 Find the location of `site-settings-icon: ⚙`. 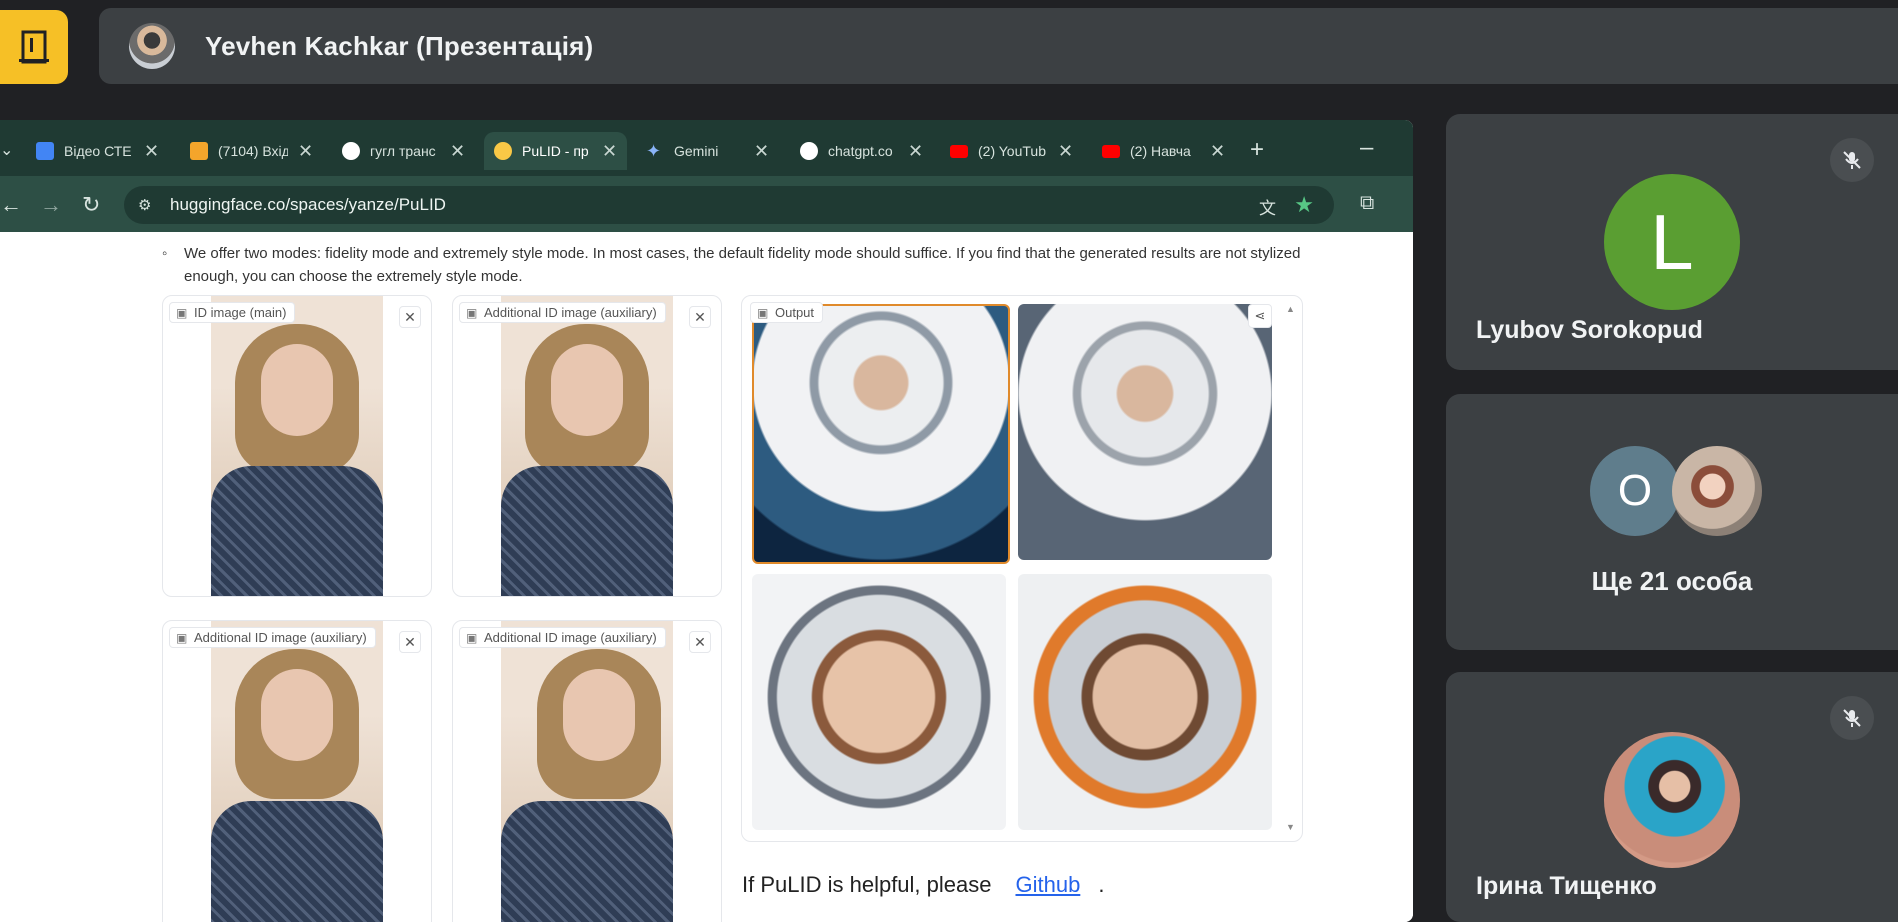

site-settings-icon: ⚙ is located at coordinates (147, 205).